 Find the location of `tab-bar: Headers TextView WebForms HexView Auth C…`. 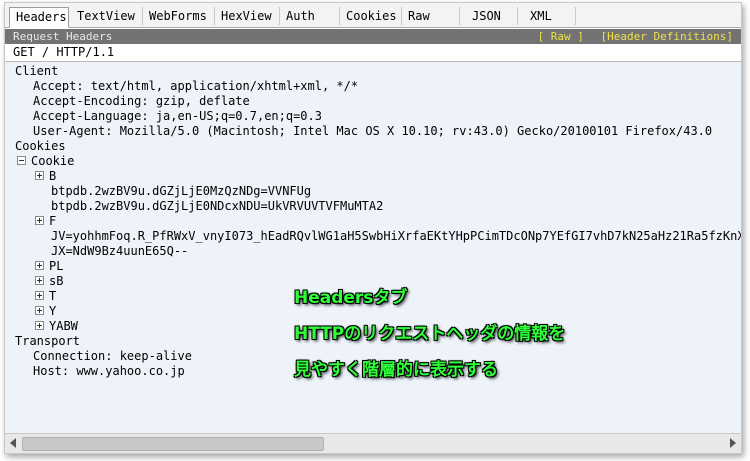

tab-bar: Headers TextView WebForms HexView Auth C… is located at coordinates (373, 15).